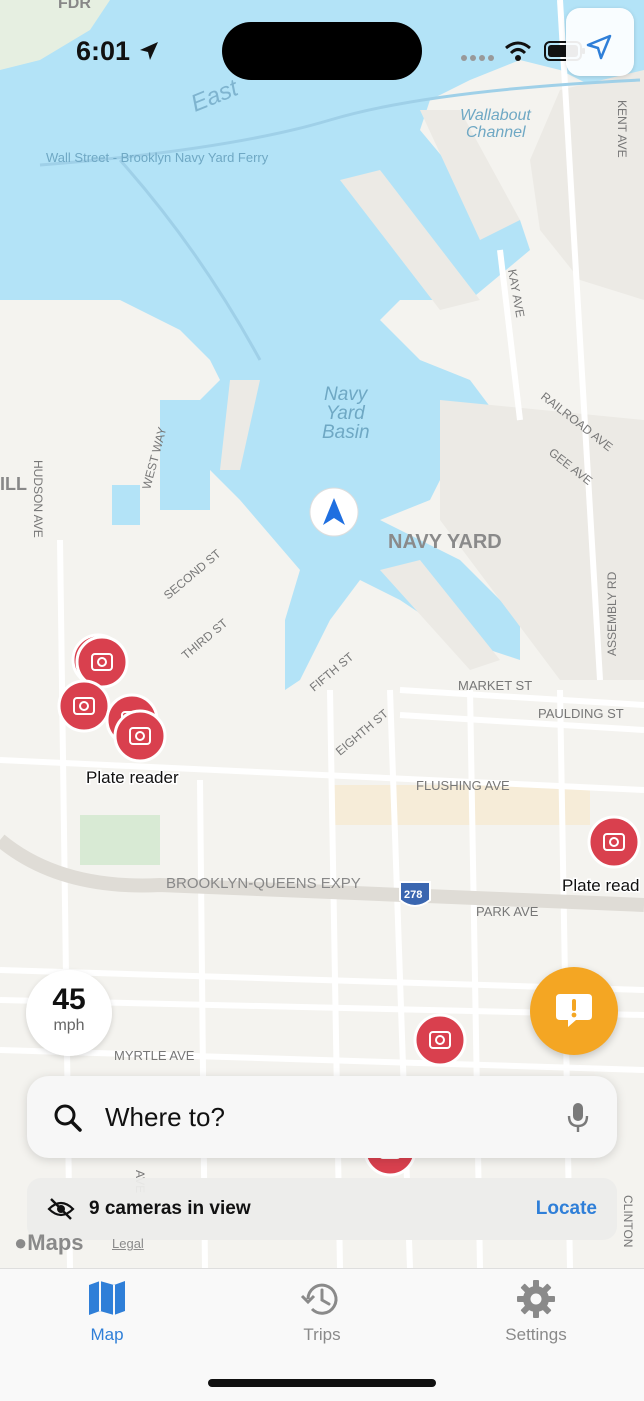  Describe the element at coordinates (154, 1055) in the screenshot. I see `map-label-myrtle-ave: MYRTLE AVE` at that location.